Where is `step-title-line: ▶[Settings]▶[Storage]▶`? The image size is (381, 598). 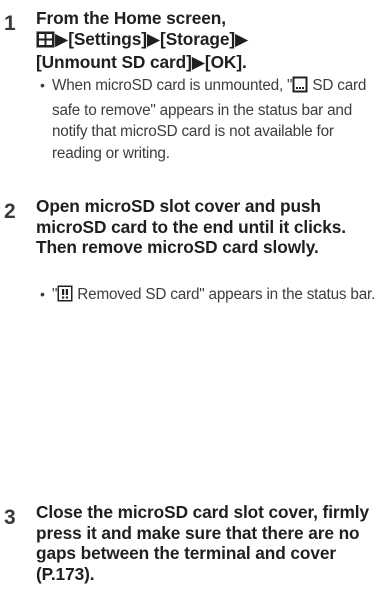
step-title-line: ▶[Settings]▶[Storage]▶ is located at coordinates (206, 41).